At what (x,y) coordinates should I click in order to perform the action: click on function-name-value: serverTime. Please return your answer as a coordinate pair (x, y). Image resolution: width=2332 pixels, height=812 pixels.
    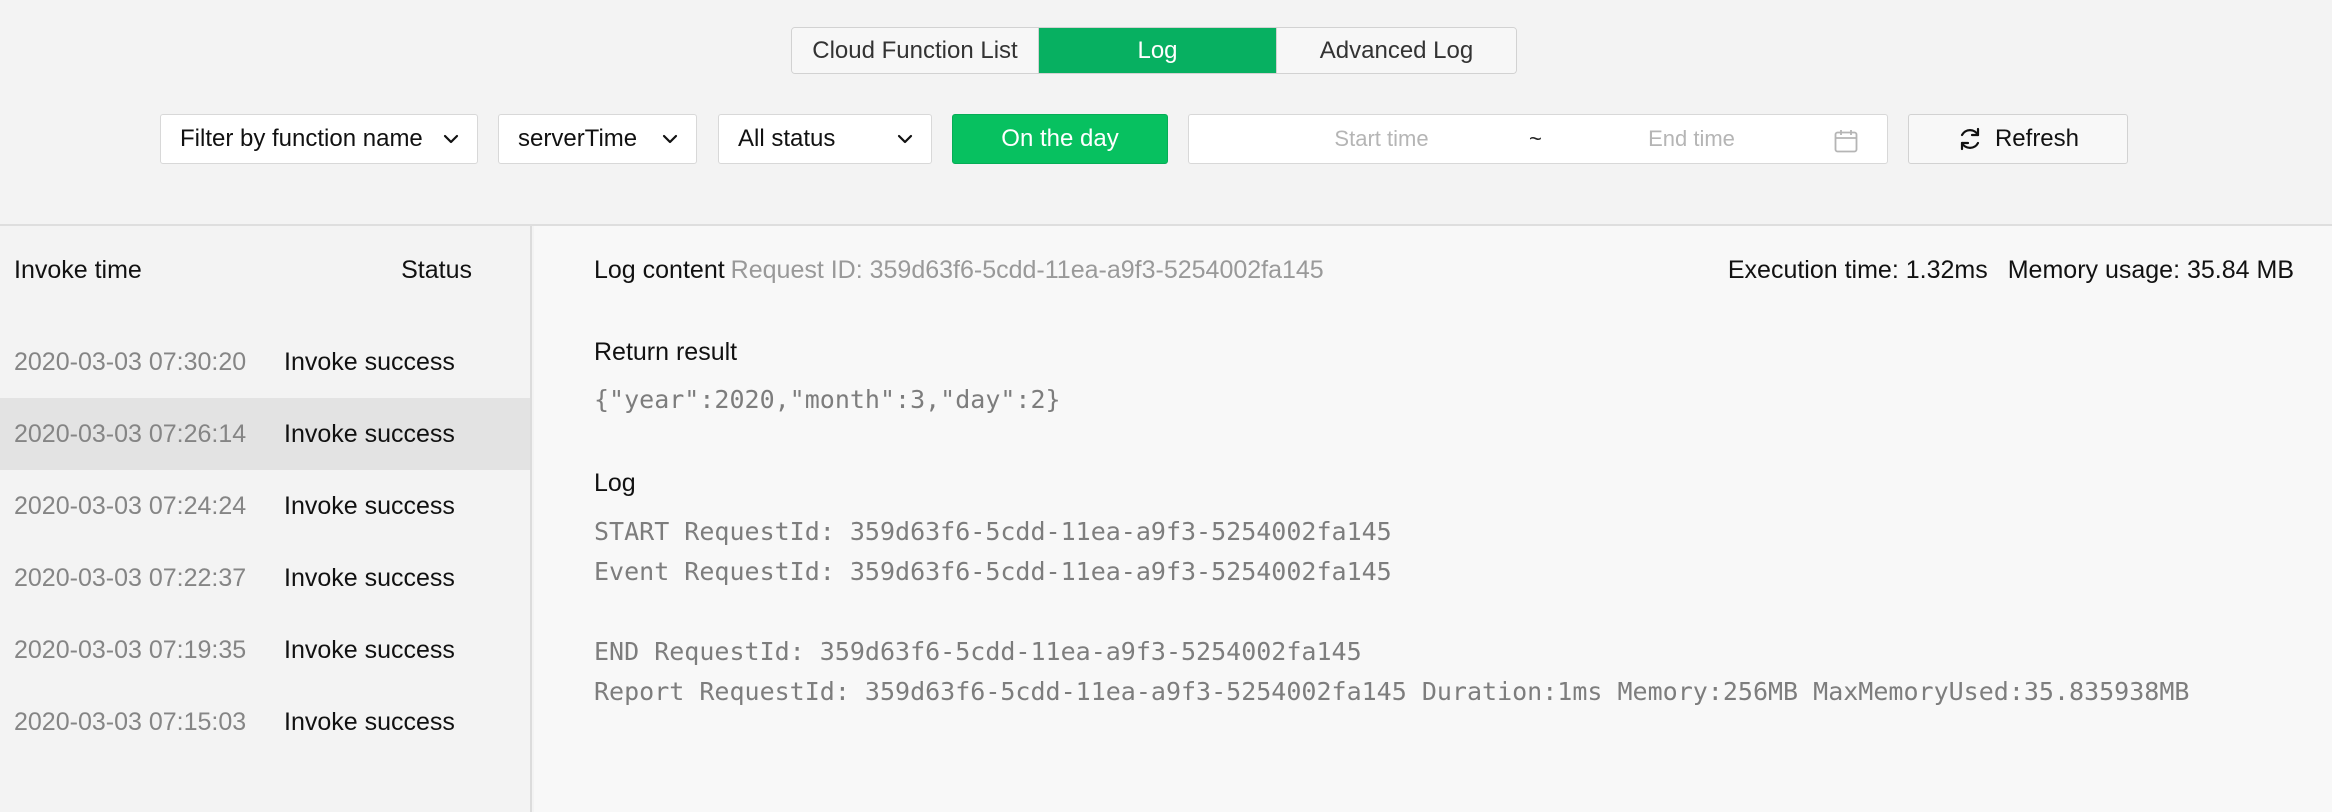
    Looking at the image, I should click on (578, 138).